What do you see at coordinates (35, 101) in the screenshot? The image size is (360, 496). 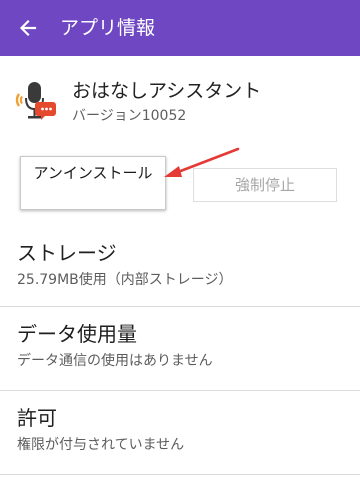 I see `microphone-chat-icon` at bounding box center [35, 101].